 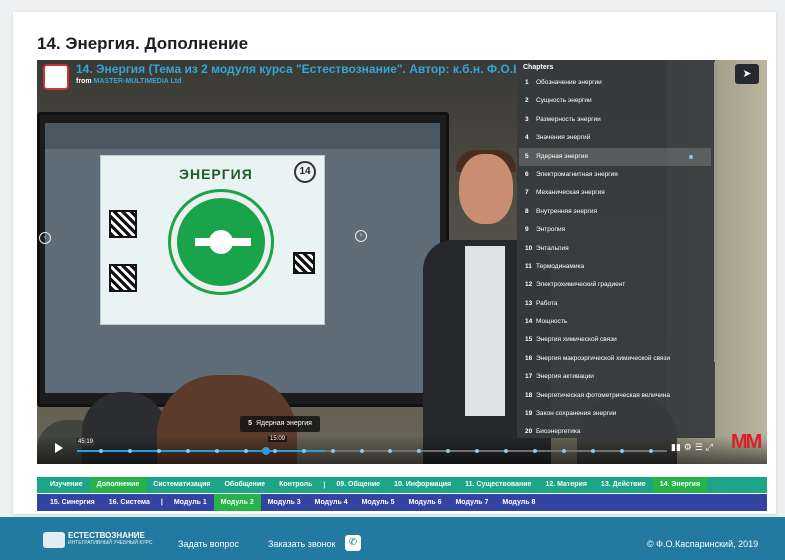 What do you see at coordinates (623, 485) in the screenshot?
I see `section-menu-item: 13. Действие` at bounding box center [623, 485].